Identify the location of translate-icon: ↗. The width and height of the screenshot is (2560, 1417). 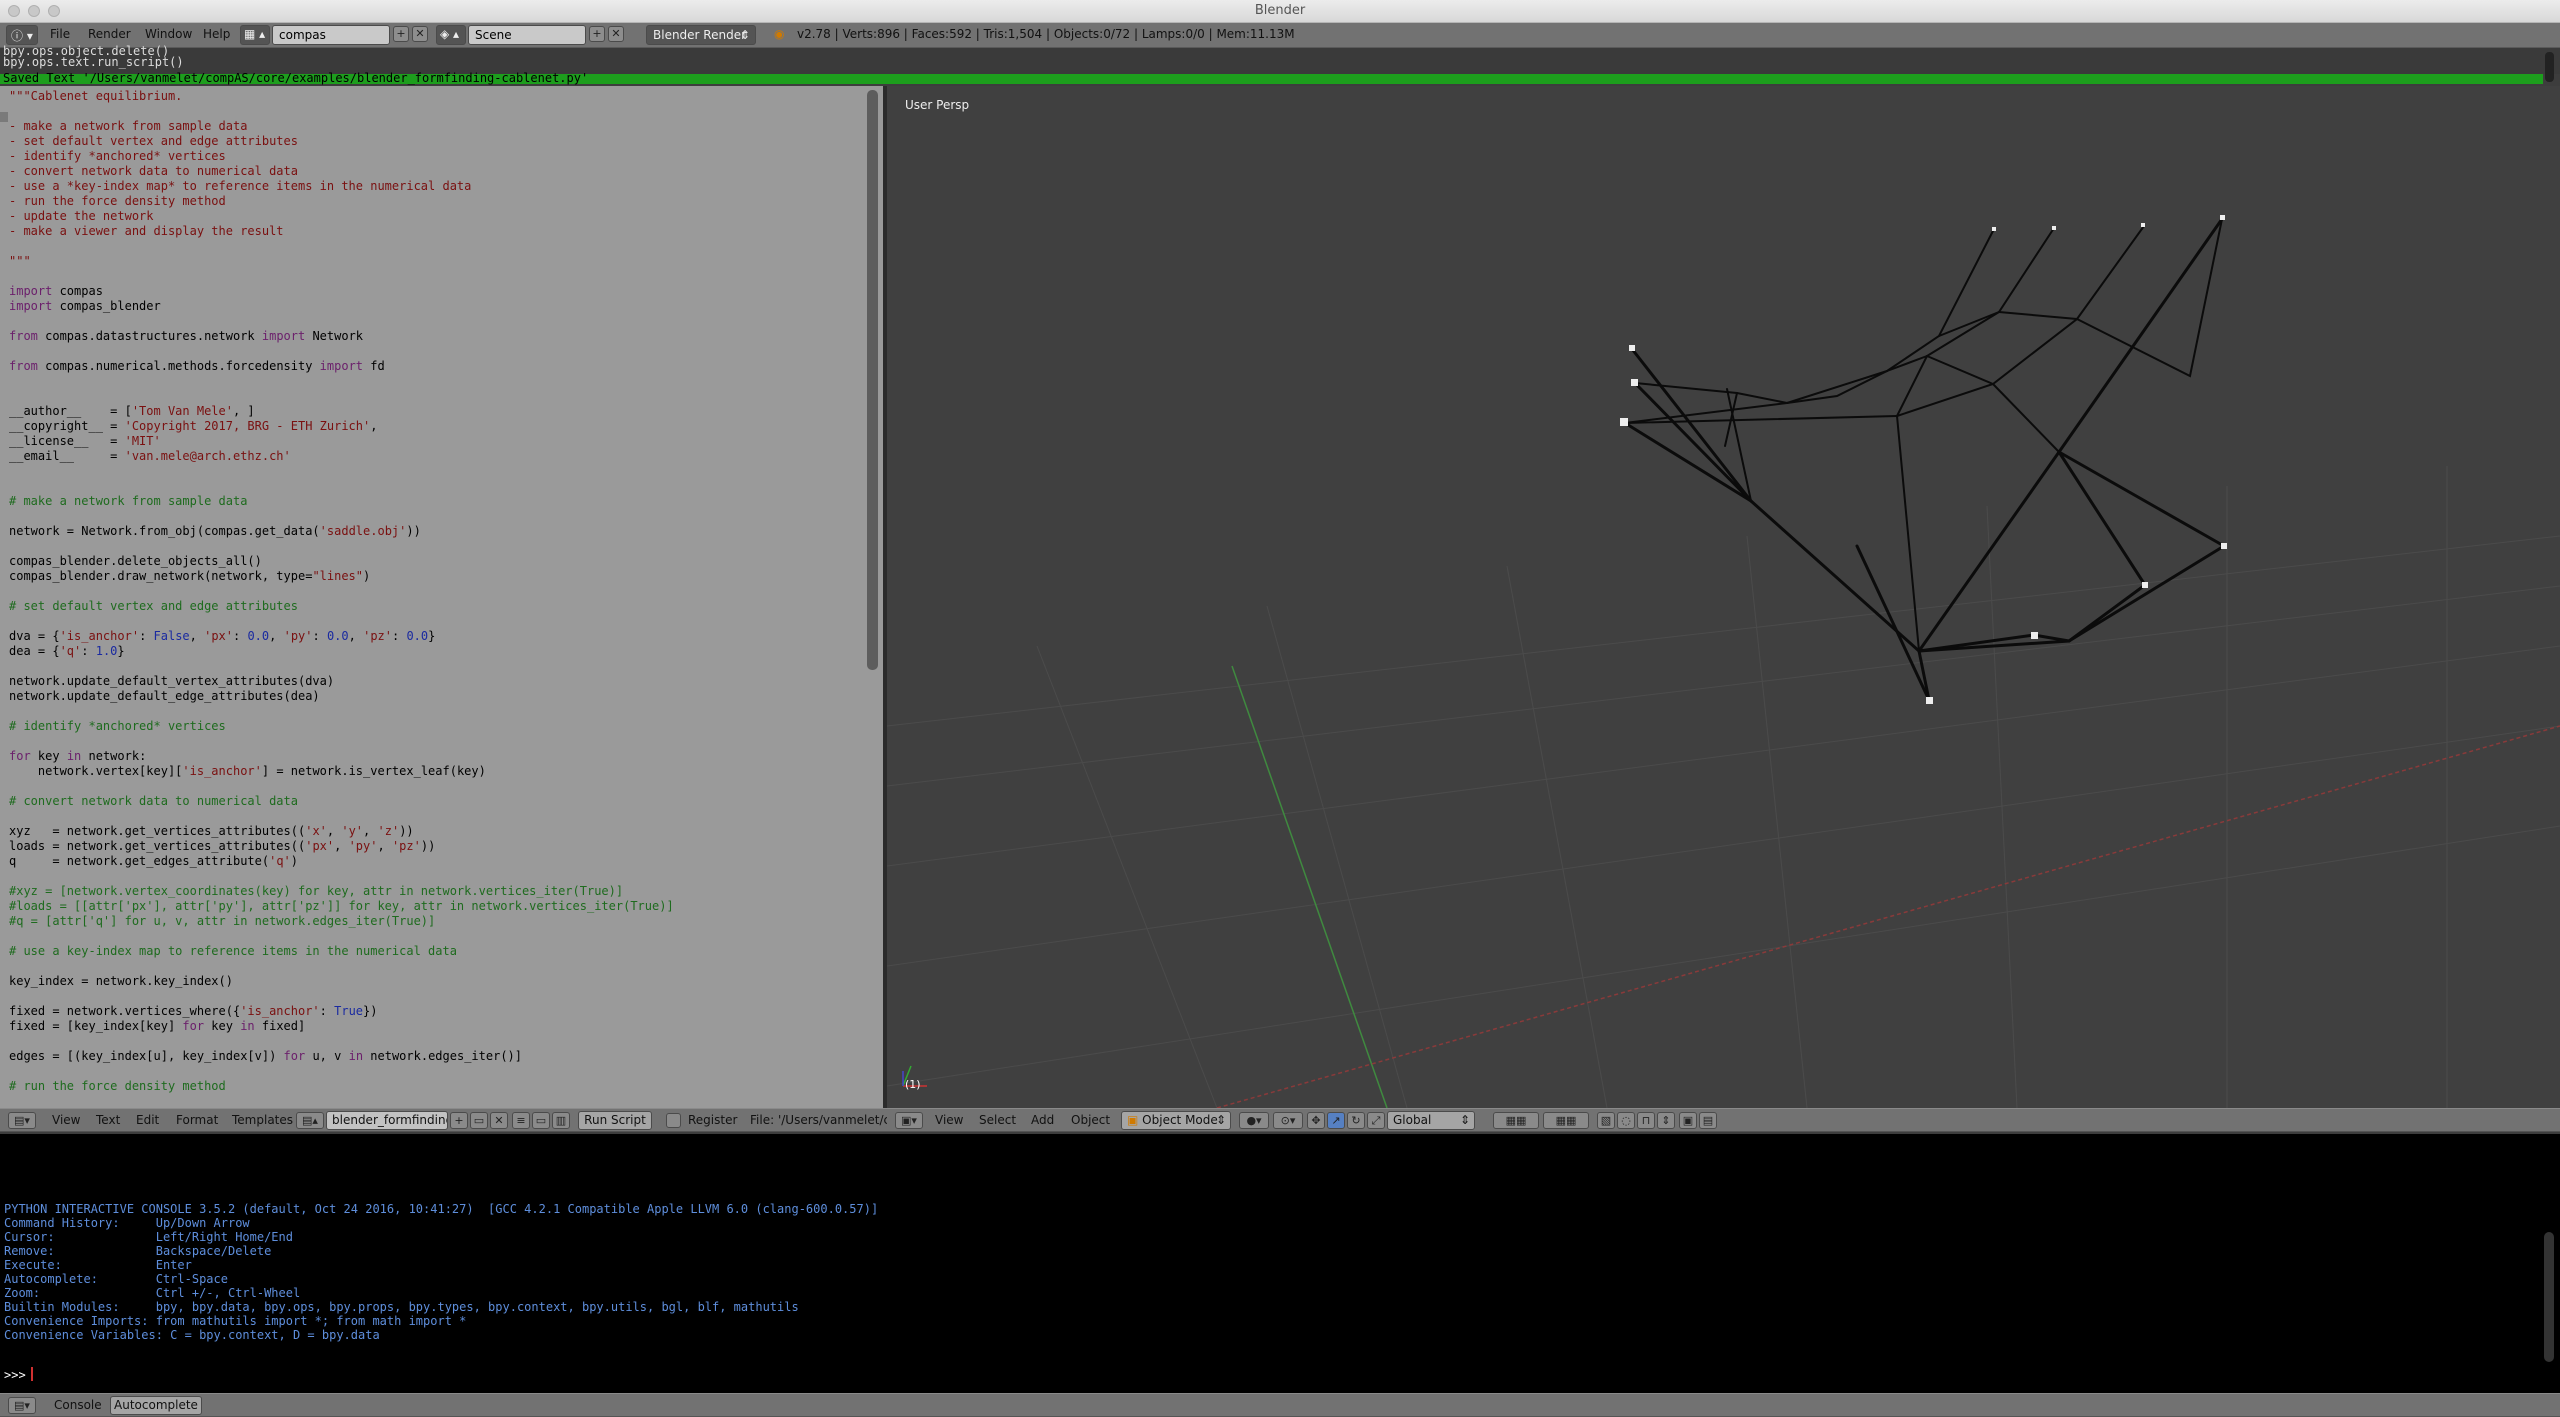
(1336, 1120).